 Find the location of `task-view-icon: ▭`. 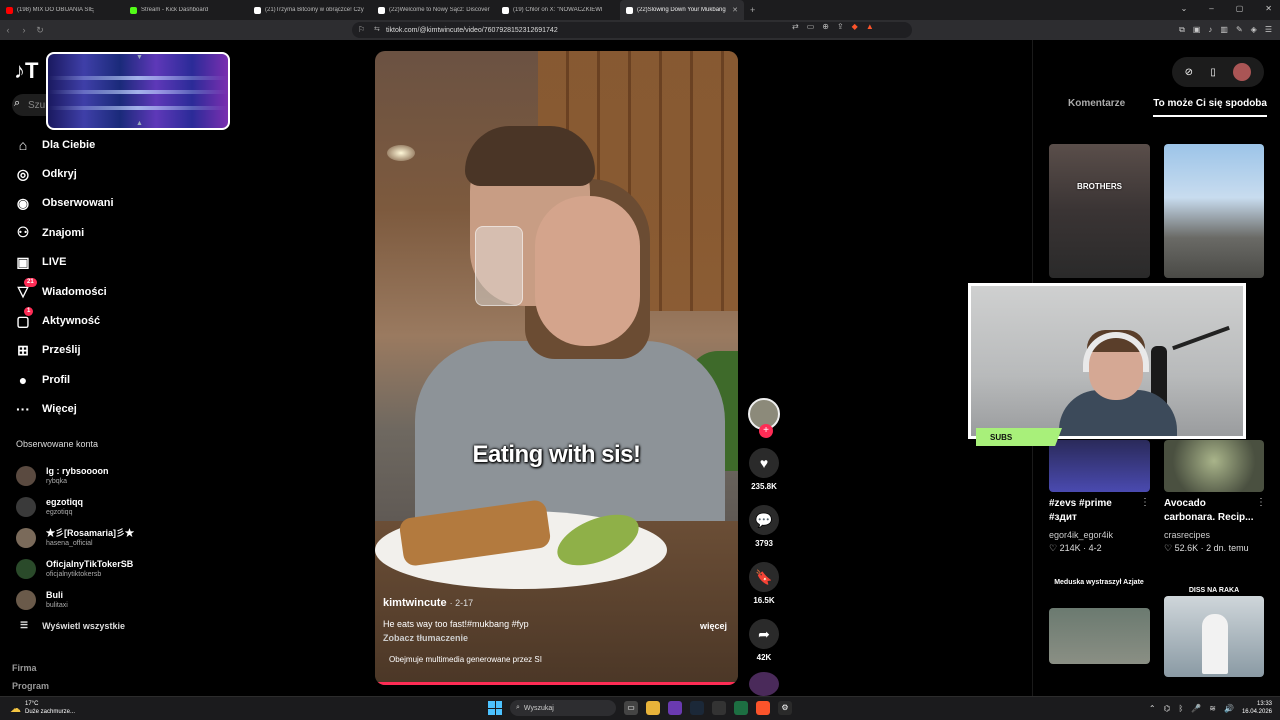

task-view-icon: ▭ is located at coordinates (631, 708).